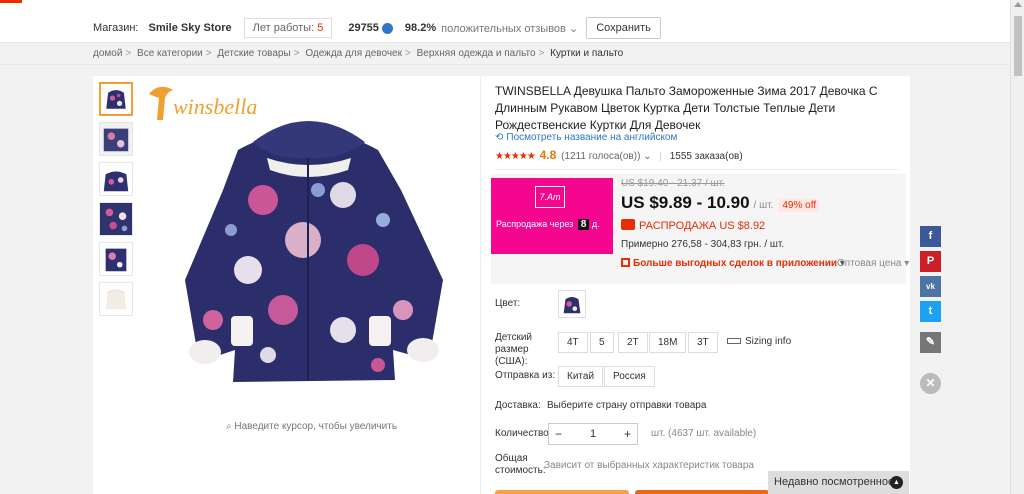 This screenshot has width=1024, height=494. Describe the element at coordinates (733, 263) in the screenshot. I see `app-deals-link: Больше выгодных сделок в приложении ▾` at that location.